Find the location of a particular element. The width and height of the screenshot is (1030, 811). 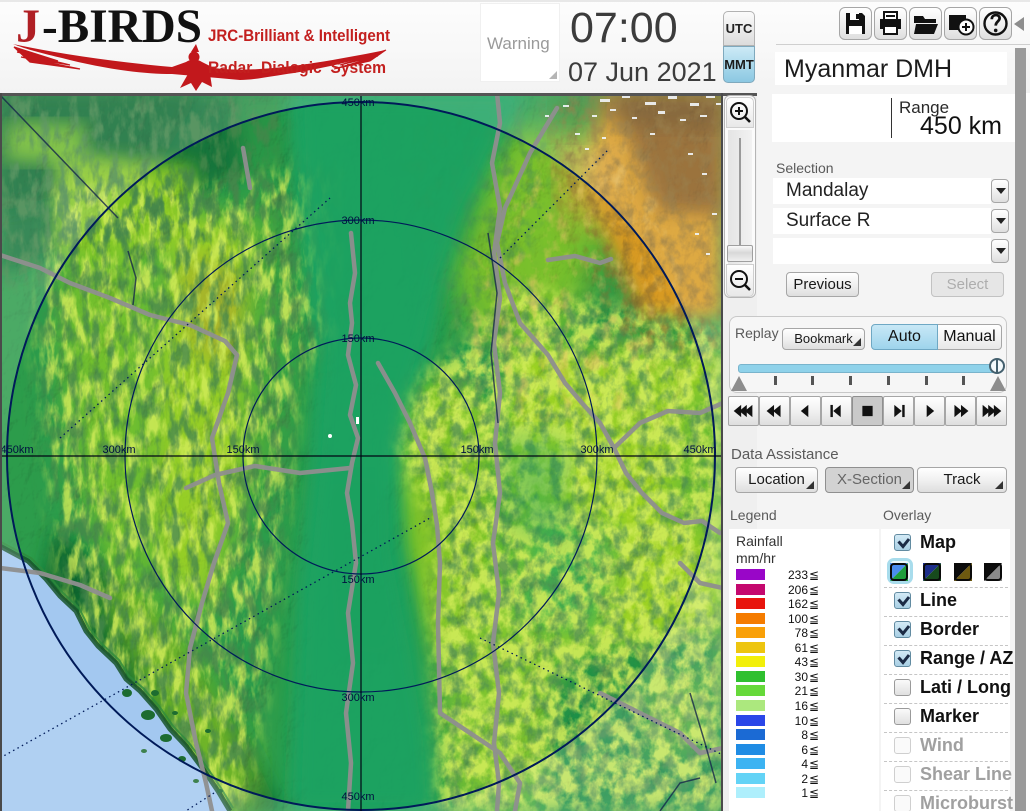

svg-text: Radar Dialogic System is located at coordinates (297, 67).